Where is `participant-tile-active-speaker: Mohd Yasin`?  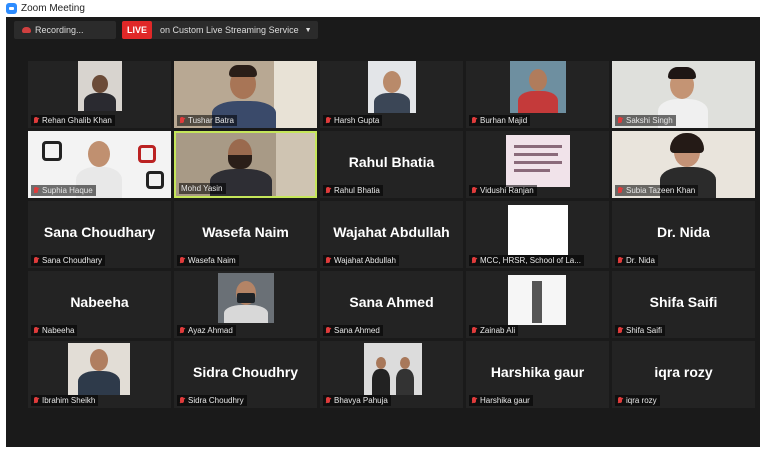 participant-tile-active-speaker: Mohd Yasin is located at coordinates (245, 164).